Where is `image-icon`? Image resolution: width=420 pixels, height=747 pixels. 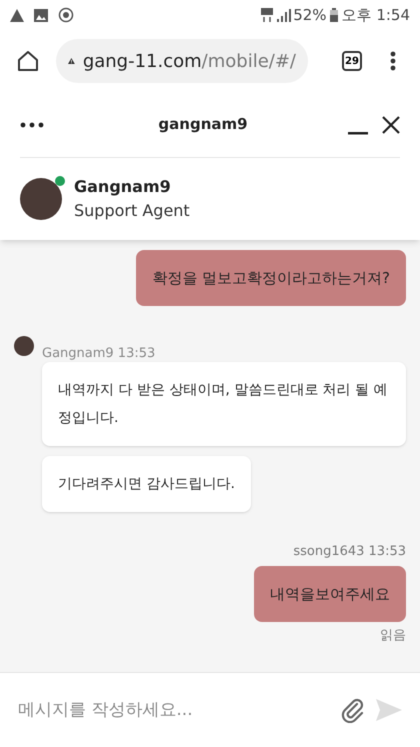
image-icon is located at coordinates (41, 15).